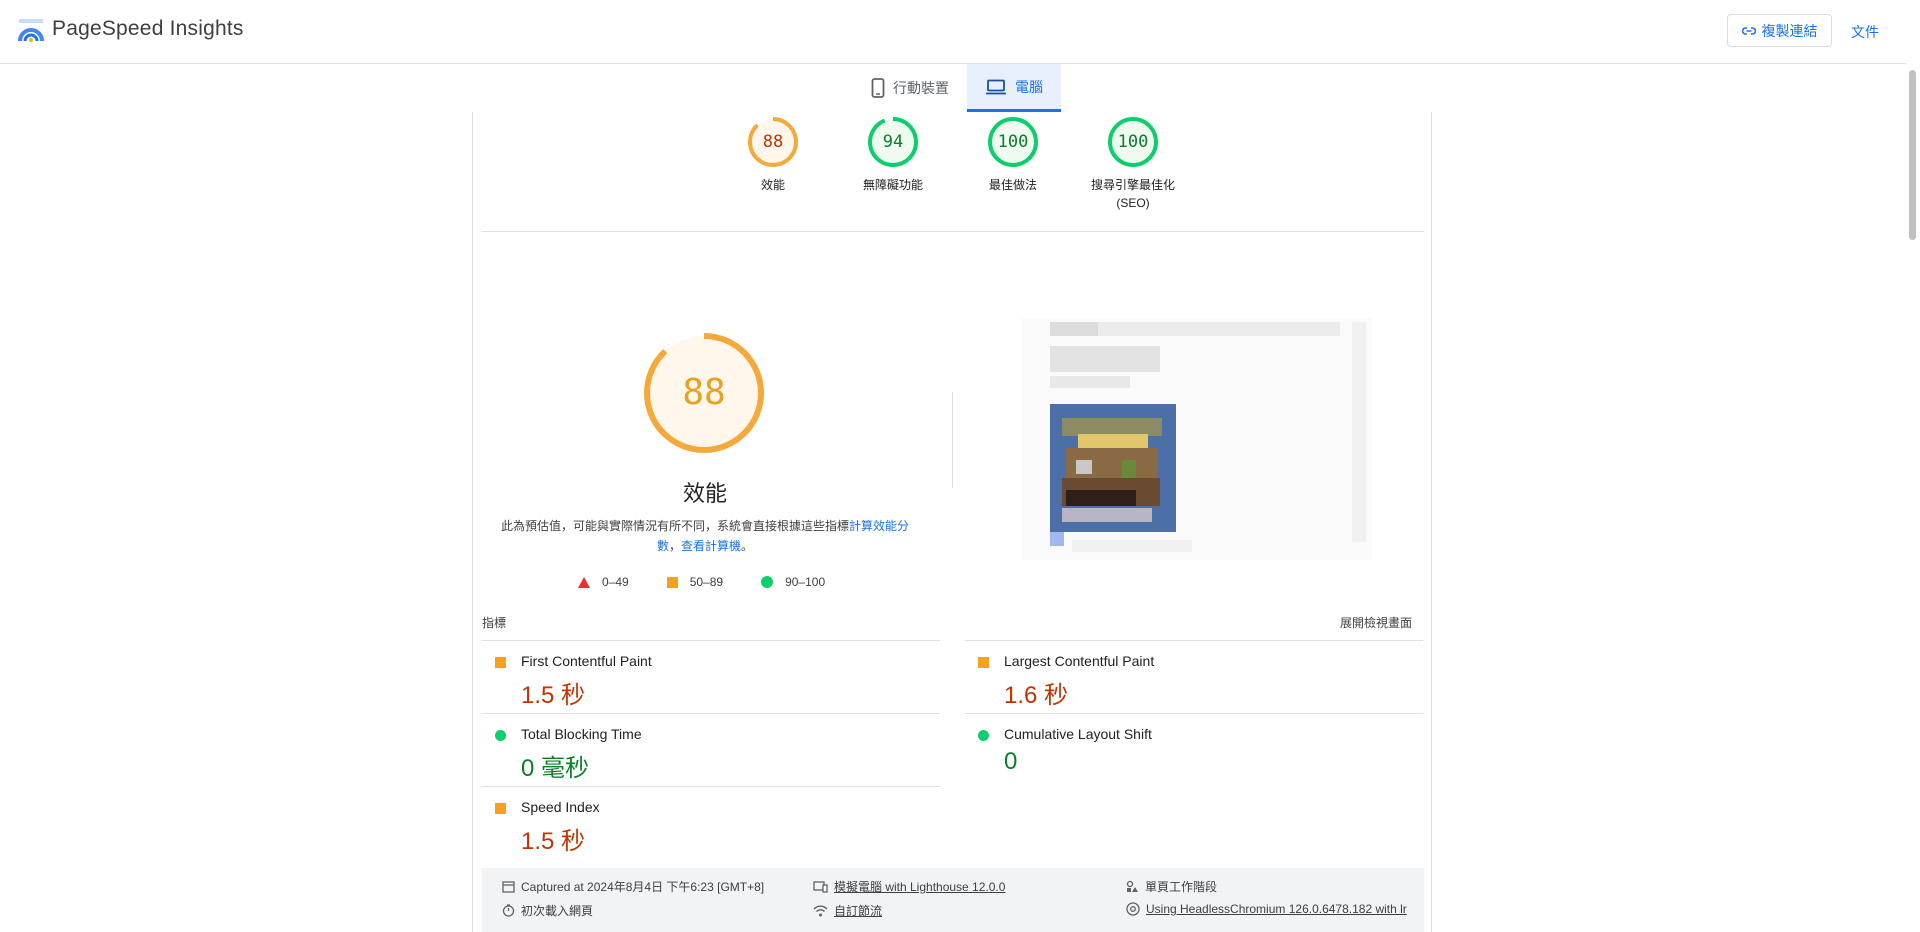 The image size is (1920, 932). I want to click on metric-fcp: First Contentful Paint 1.5 秒, so click(711, 676).